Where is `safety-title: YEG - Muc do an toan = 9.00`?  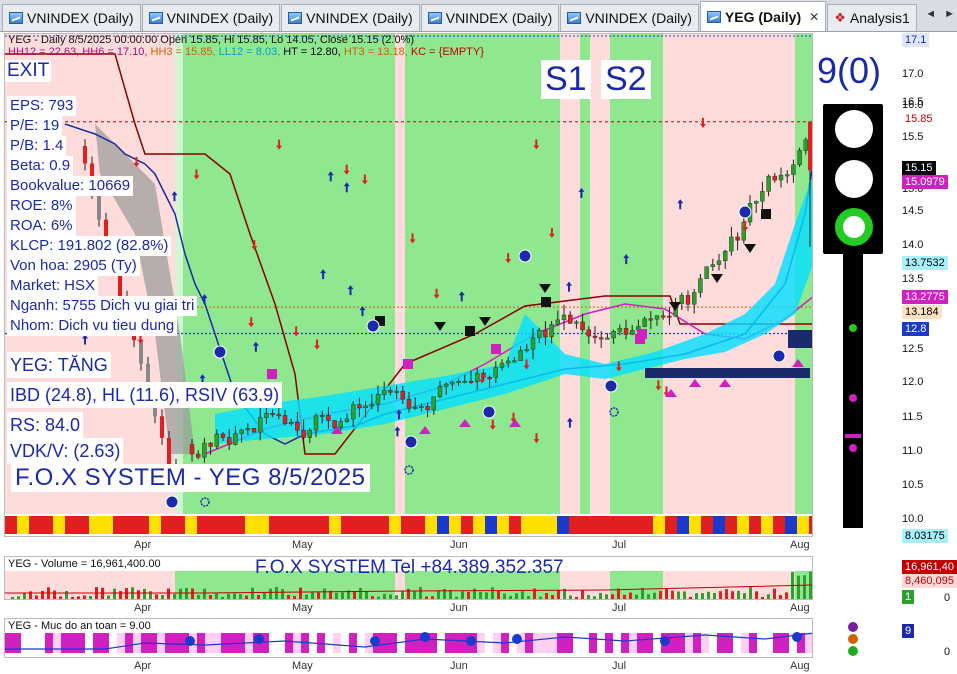 safety-title: YEG - Muc do an toan = 9.00 is located at coordinates (79, 626).